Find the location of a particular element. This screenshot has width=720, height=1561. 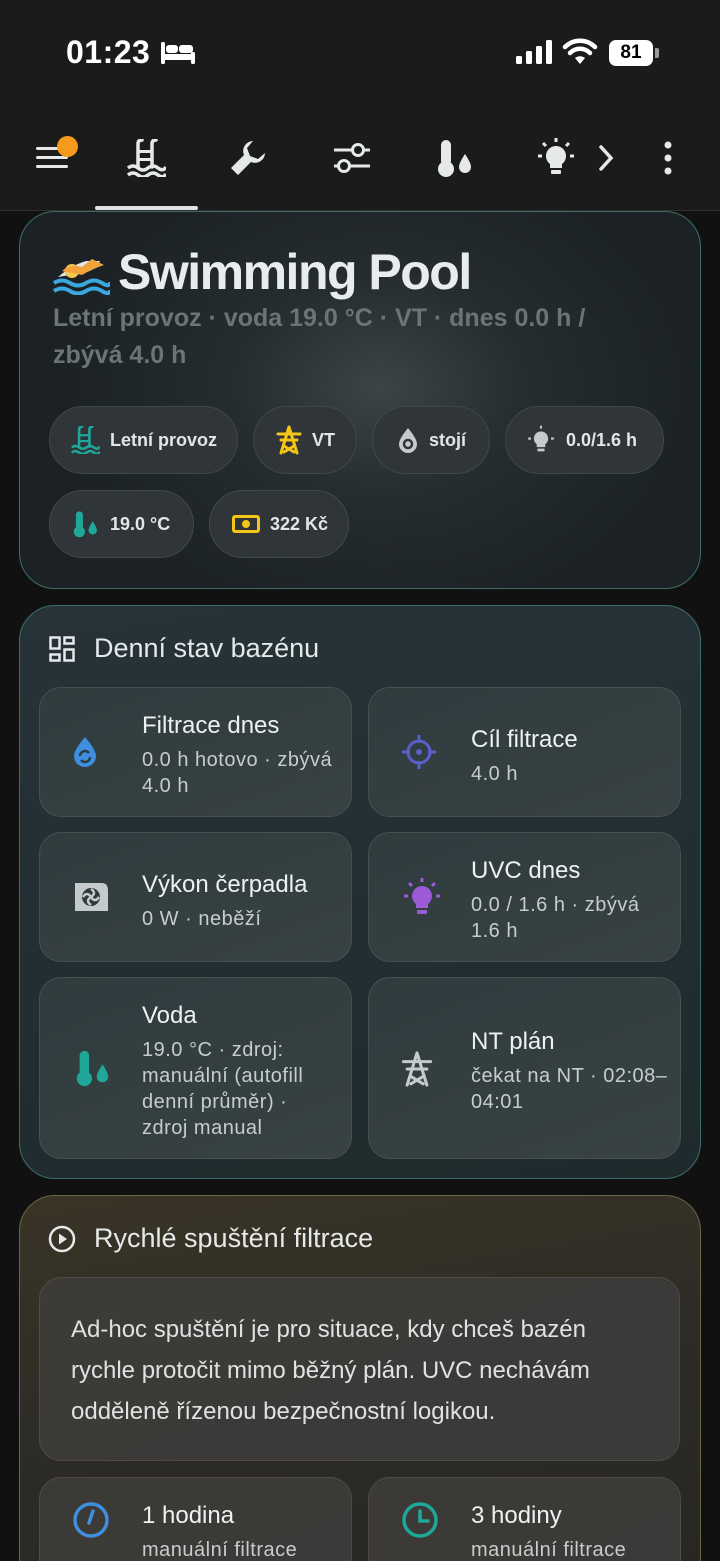

notification-dot is located at coordinates (67, 146).